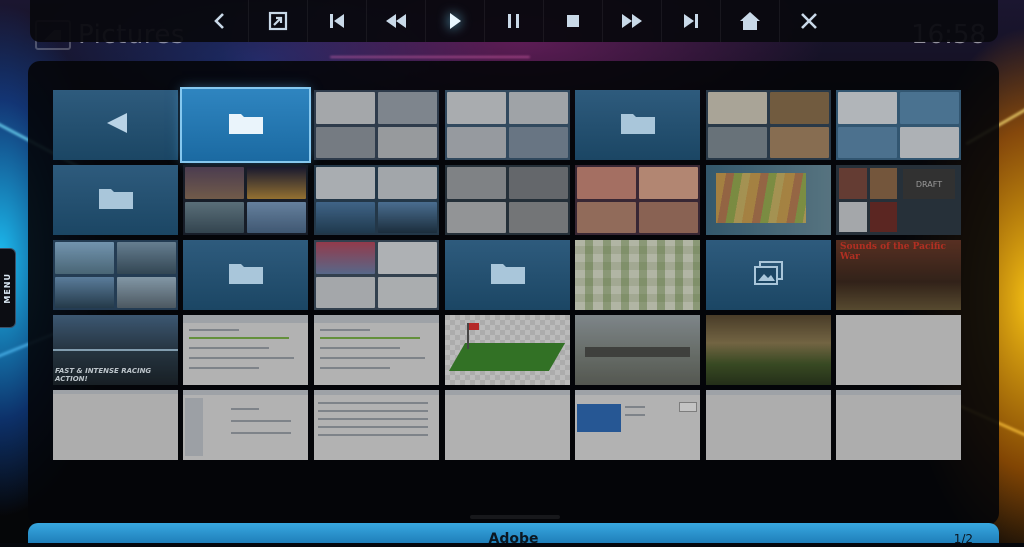 The height and width of the screenshot is (547, 1024). What do you see at coordinates (963, 539) in the screenshot?
I see `page-indicator: 1/2` at bounding box center [963, 539].